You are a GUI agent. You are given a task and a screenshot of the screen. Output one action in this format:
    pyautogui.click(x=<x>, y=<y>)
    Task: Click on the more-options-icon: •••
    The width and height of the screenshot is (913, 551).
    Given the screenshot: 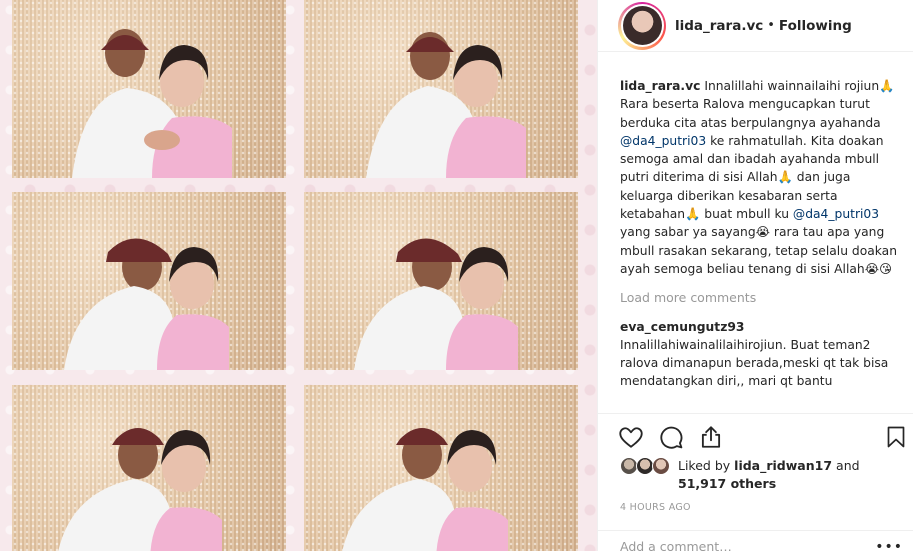 What is the action you would take?
    pyautogui.click(x=889, y=545)
    